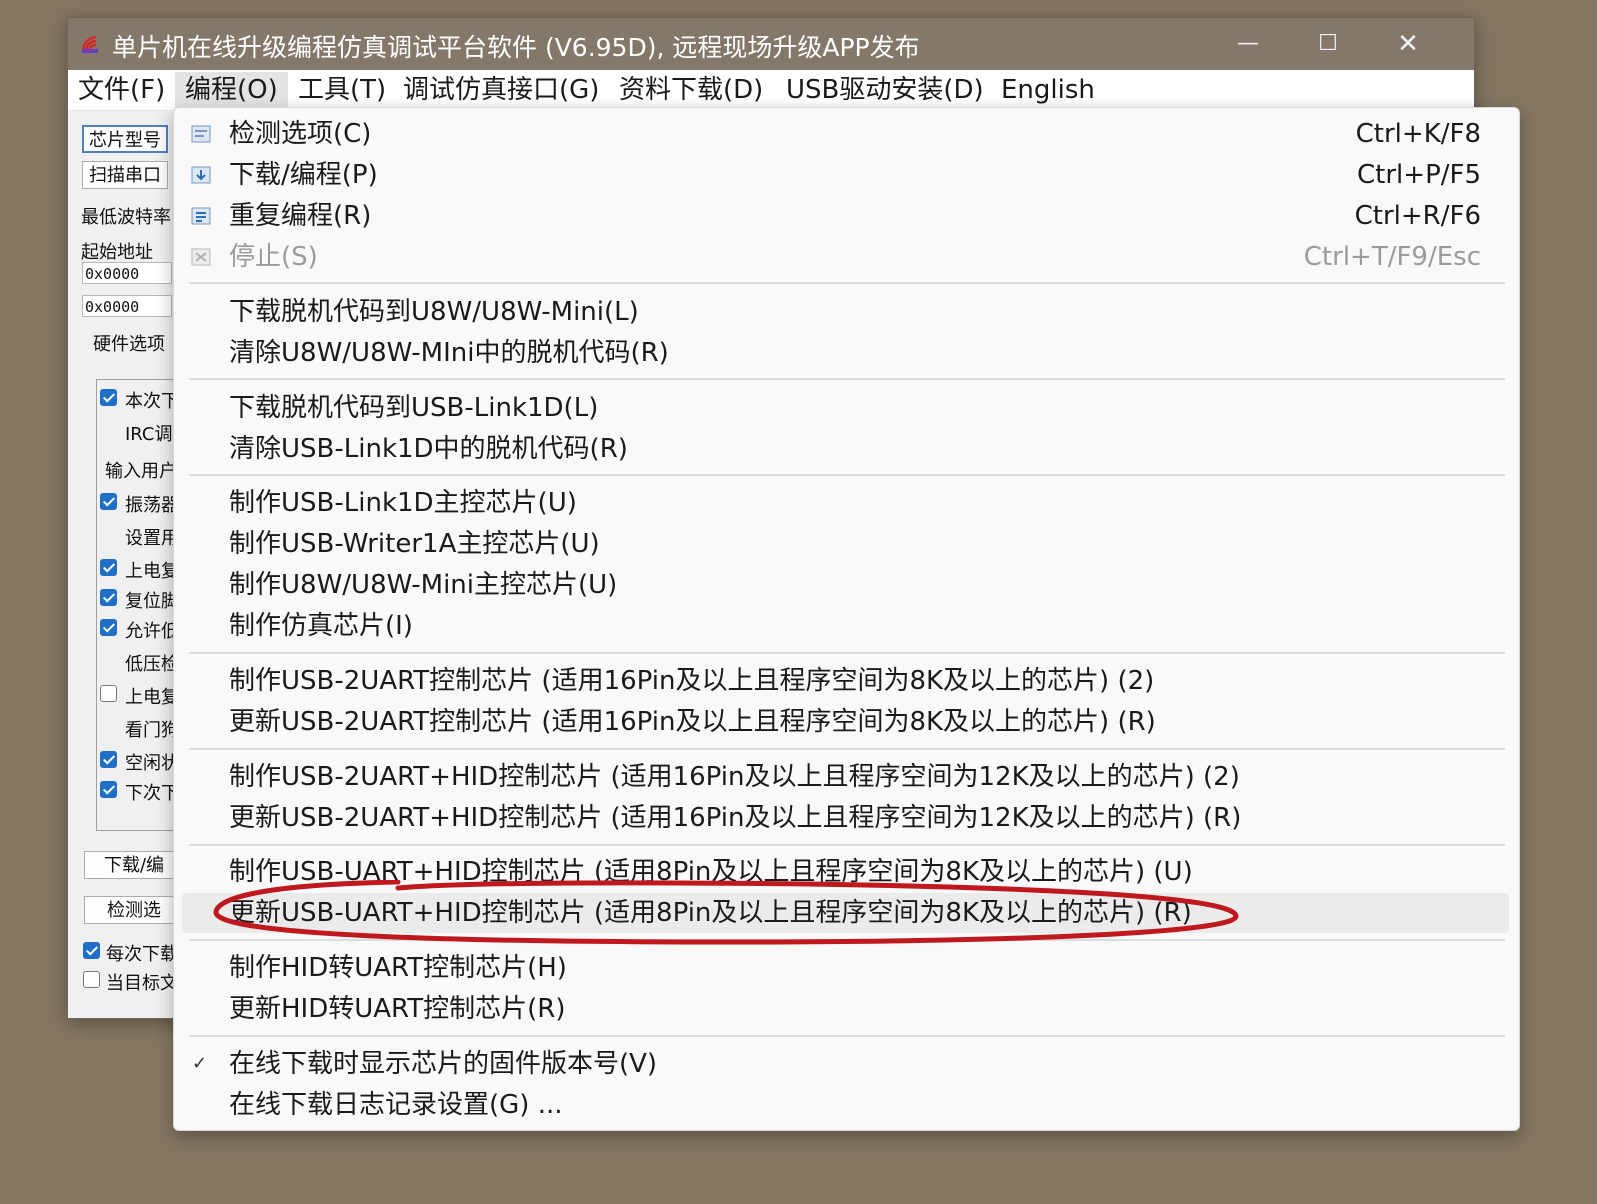 This screenshot has width=1597, height=1204. I want to click on menu-item-shortcut: Ctrl+T/F9/Esc, so click(1392, 257).